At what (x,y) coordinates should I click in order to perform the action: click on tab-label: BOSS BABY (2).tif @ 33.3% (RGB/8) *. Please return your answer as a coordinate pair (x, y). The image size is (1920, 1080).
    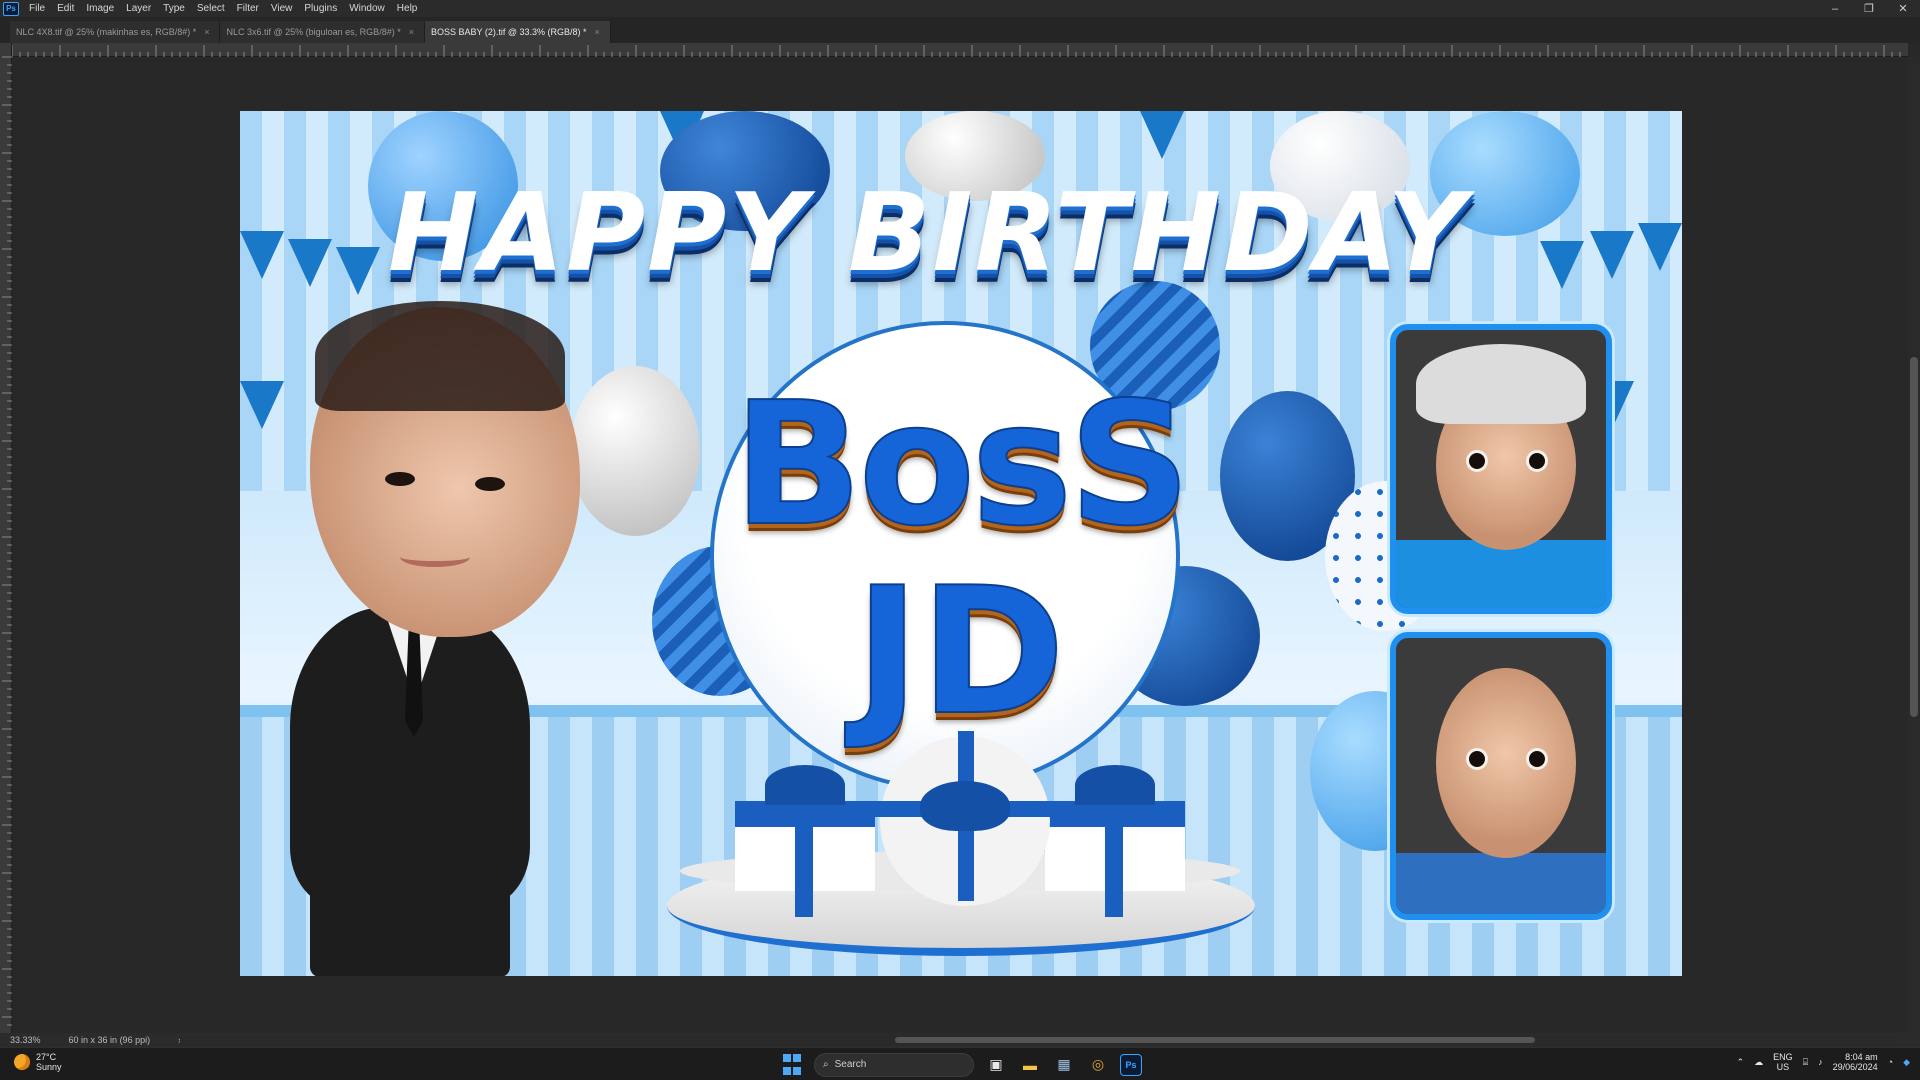
    Looking at the image, I should click on (508, 32).